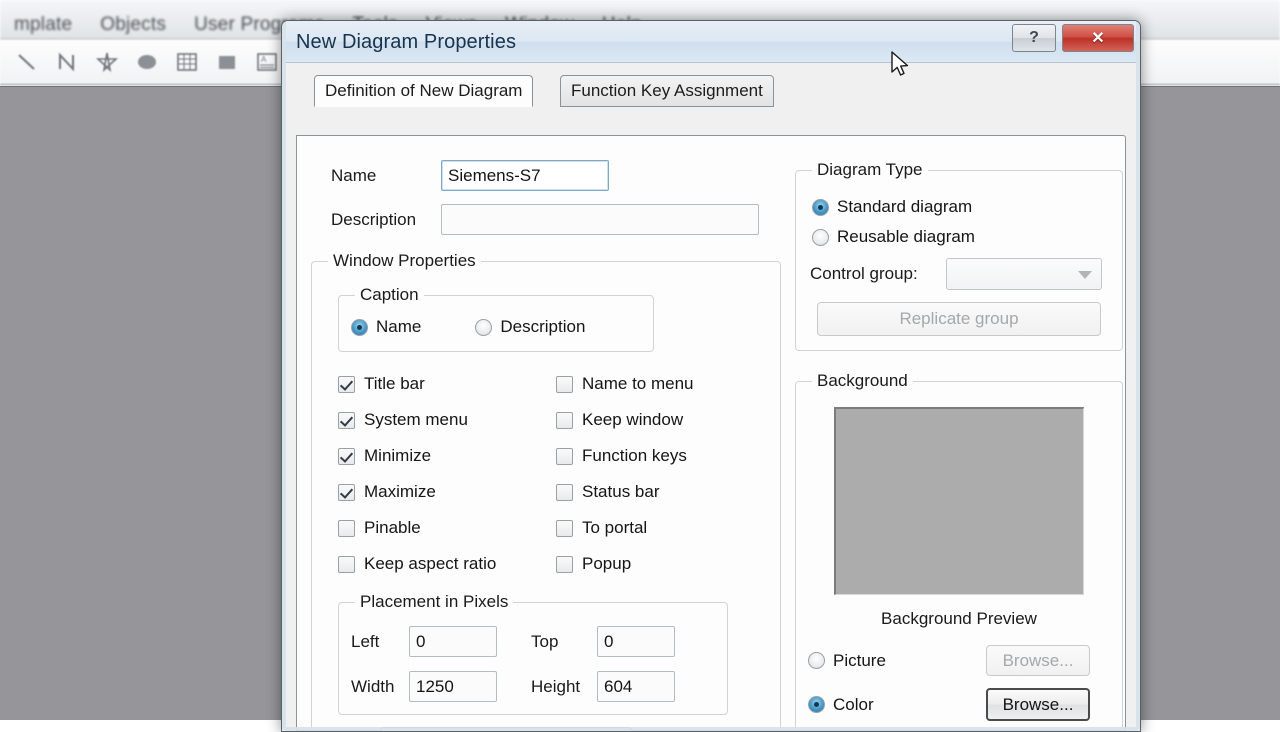  I want to click on line-icon, so click(27, 62).